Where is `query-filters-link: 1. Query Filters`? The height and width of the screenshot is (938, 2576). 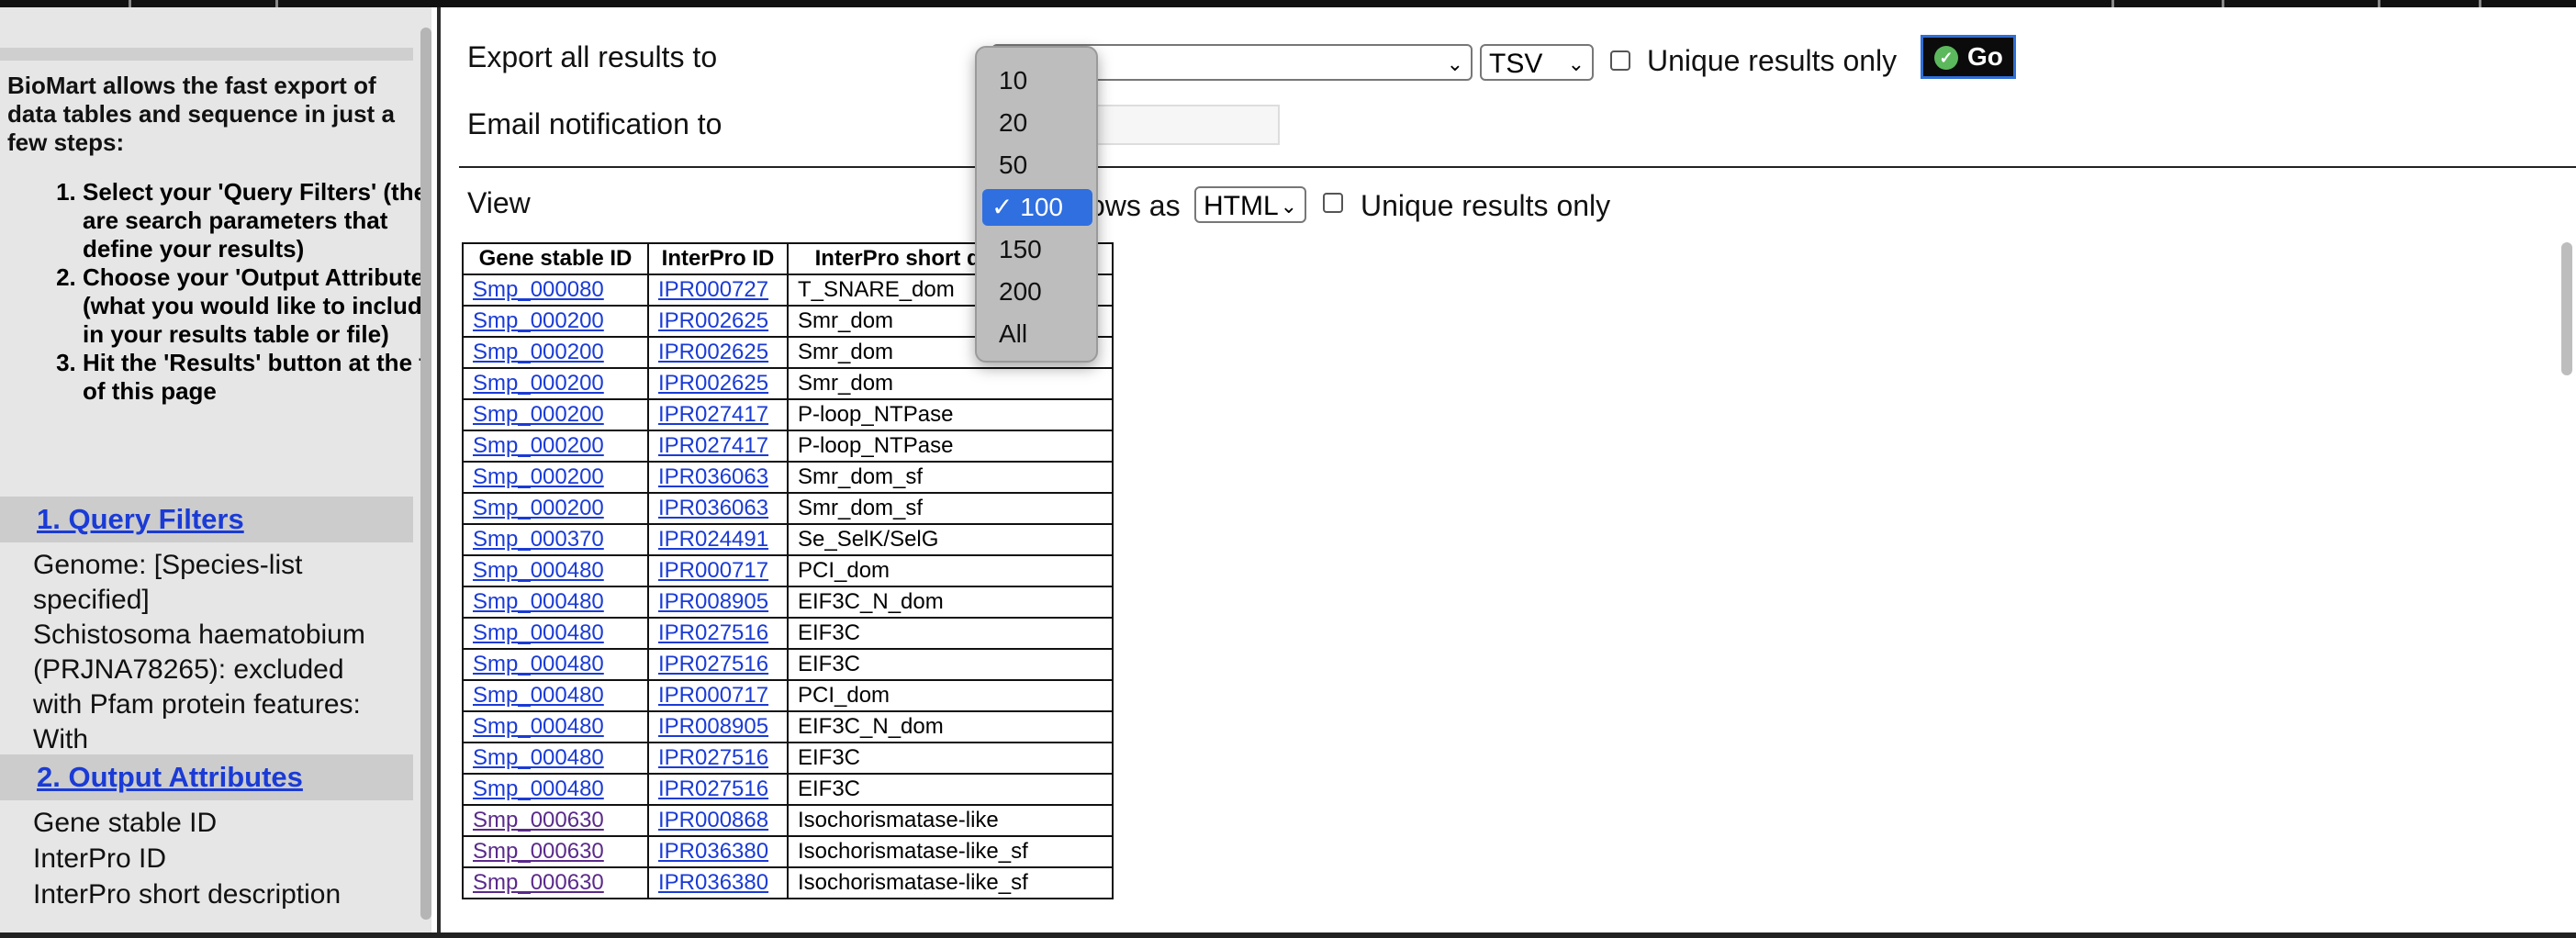 query-filters-link: 1. Query Filters is located at coordinates (140, 519).